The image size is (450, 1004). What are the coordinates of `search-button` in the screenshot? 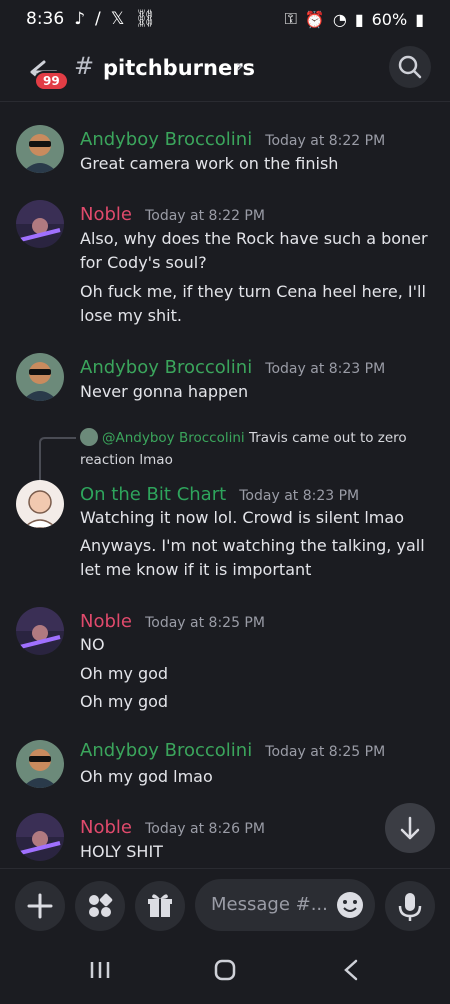 It's located at (410, 67).